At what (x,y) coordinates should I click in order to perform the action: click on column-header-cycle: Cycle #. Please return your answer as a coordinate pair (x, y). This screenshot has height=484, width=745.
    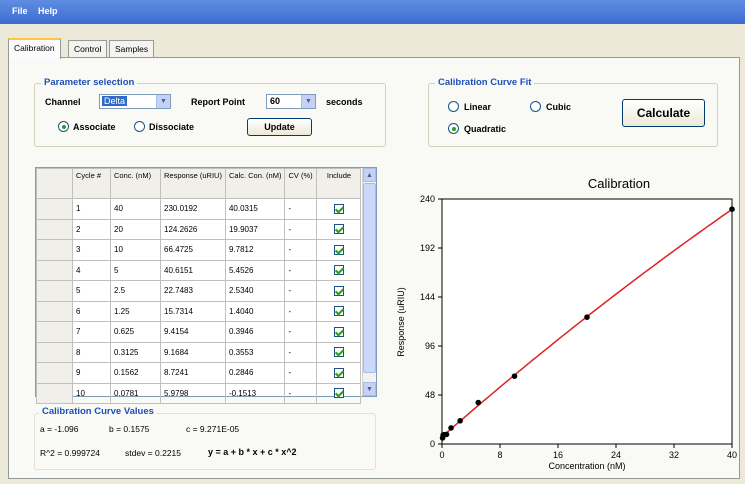
    Looking at the image, I should click on (91, 183).